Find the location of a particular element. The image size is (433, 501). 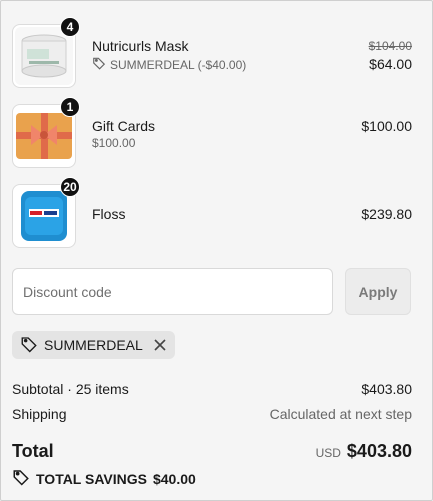

shipping-row: Shipping Calculated at next step is located at coordinates (212, 414).